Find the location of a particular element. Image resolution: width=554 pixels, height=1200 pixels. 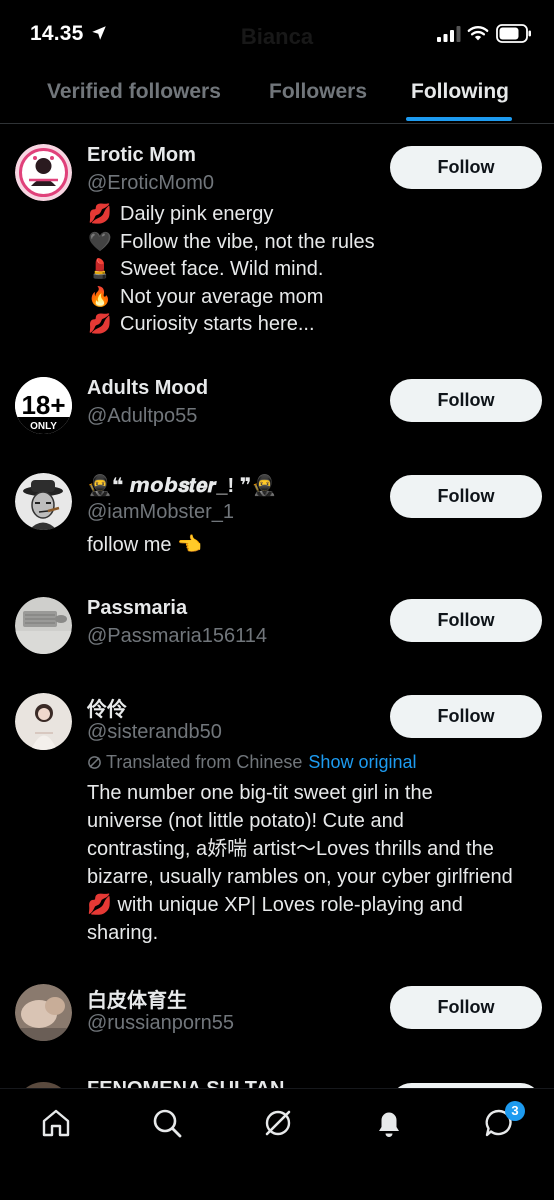

username: @Adultpo55 is located at coordinates (142, 416).